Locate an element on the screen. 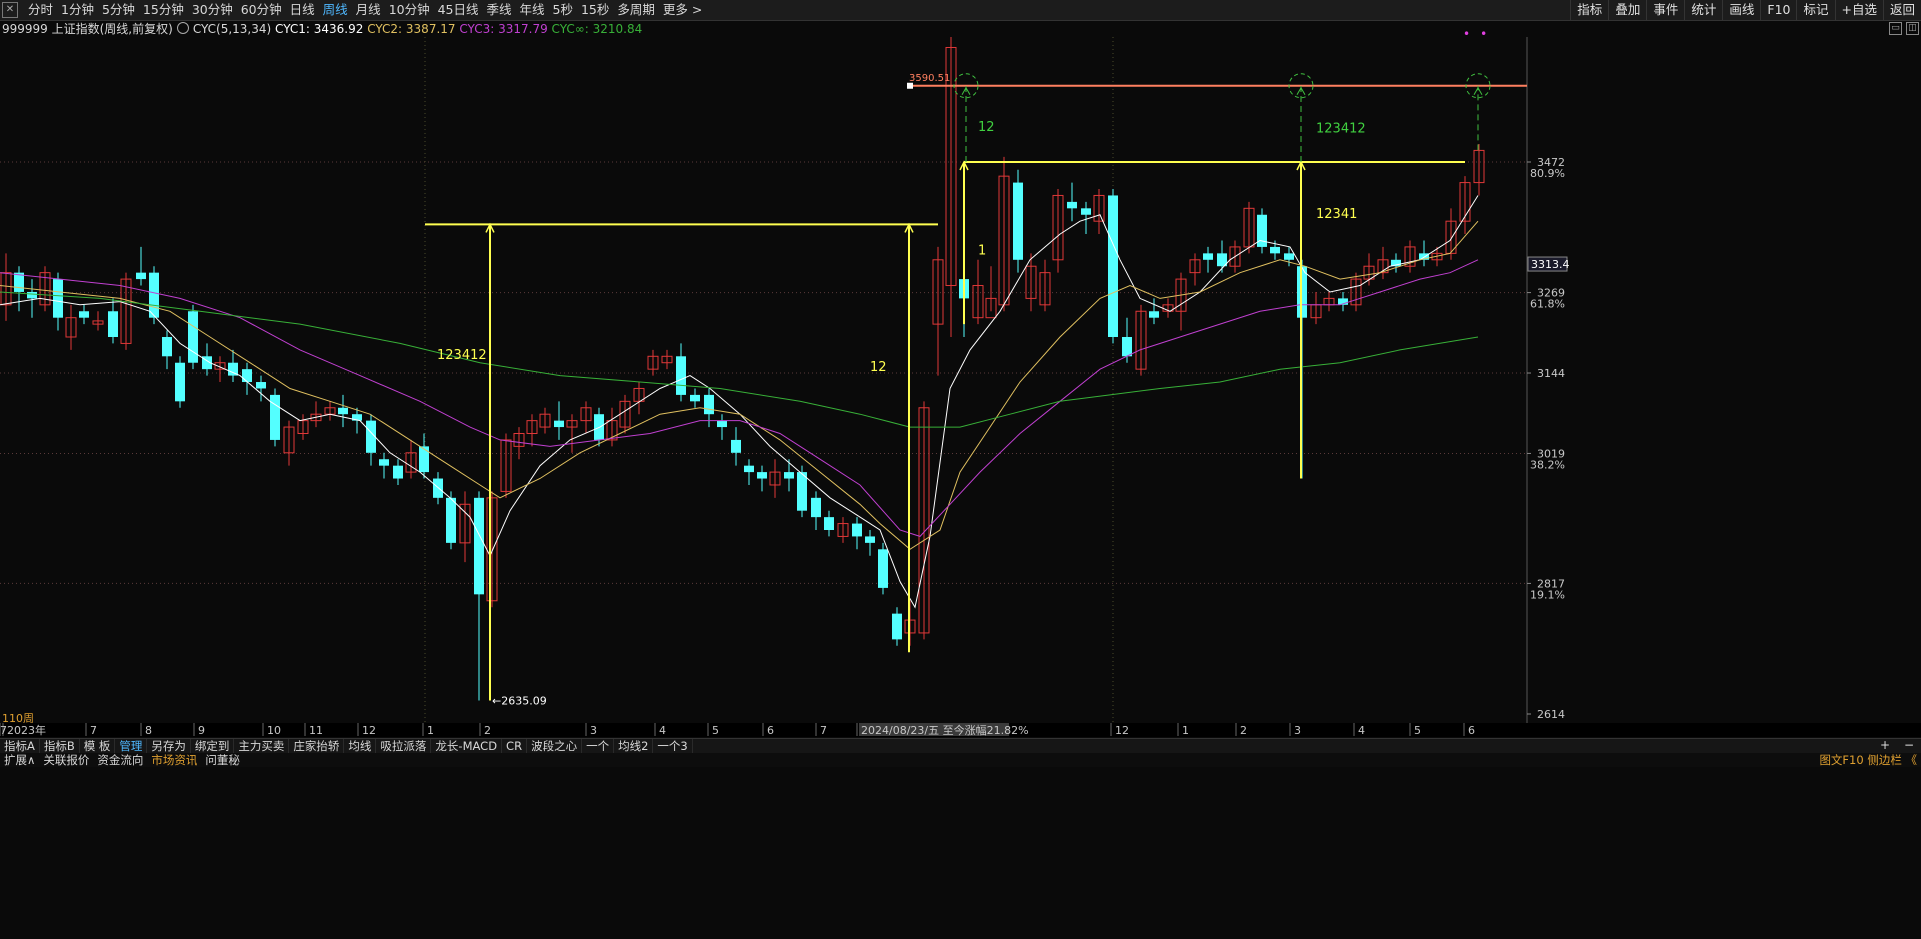 The width and height of the screenshot is (1921, 939). tool-button: 指标 is located at coordinates (1589, 10).